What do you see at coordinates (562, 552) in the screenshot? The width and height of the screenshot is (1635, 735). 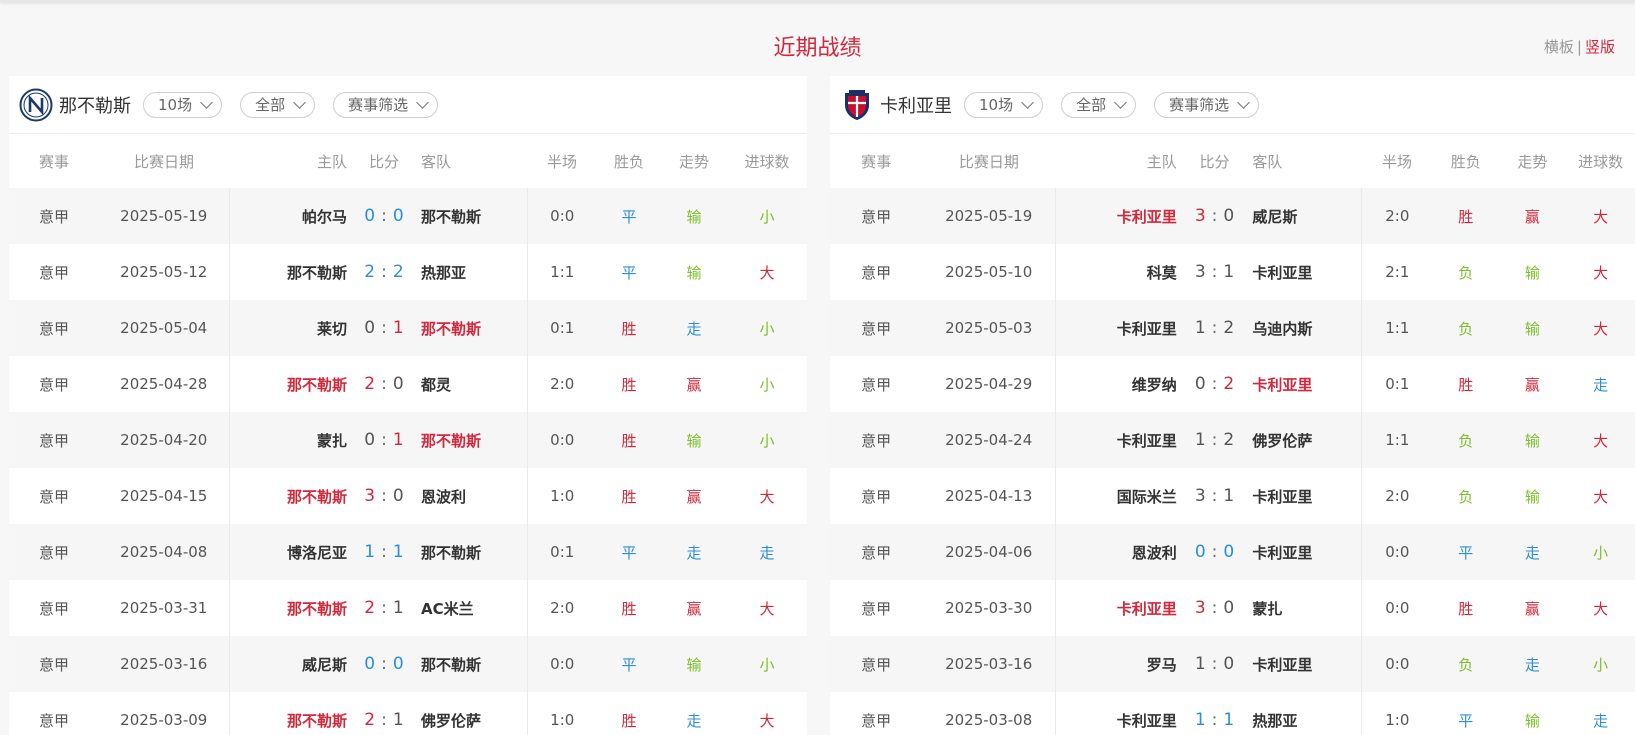 I see `cell-halftime: 0:1` at bounding box center [562, 552].